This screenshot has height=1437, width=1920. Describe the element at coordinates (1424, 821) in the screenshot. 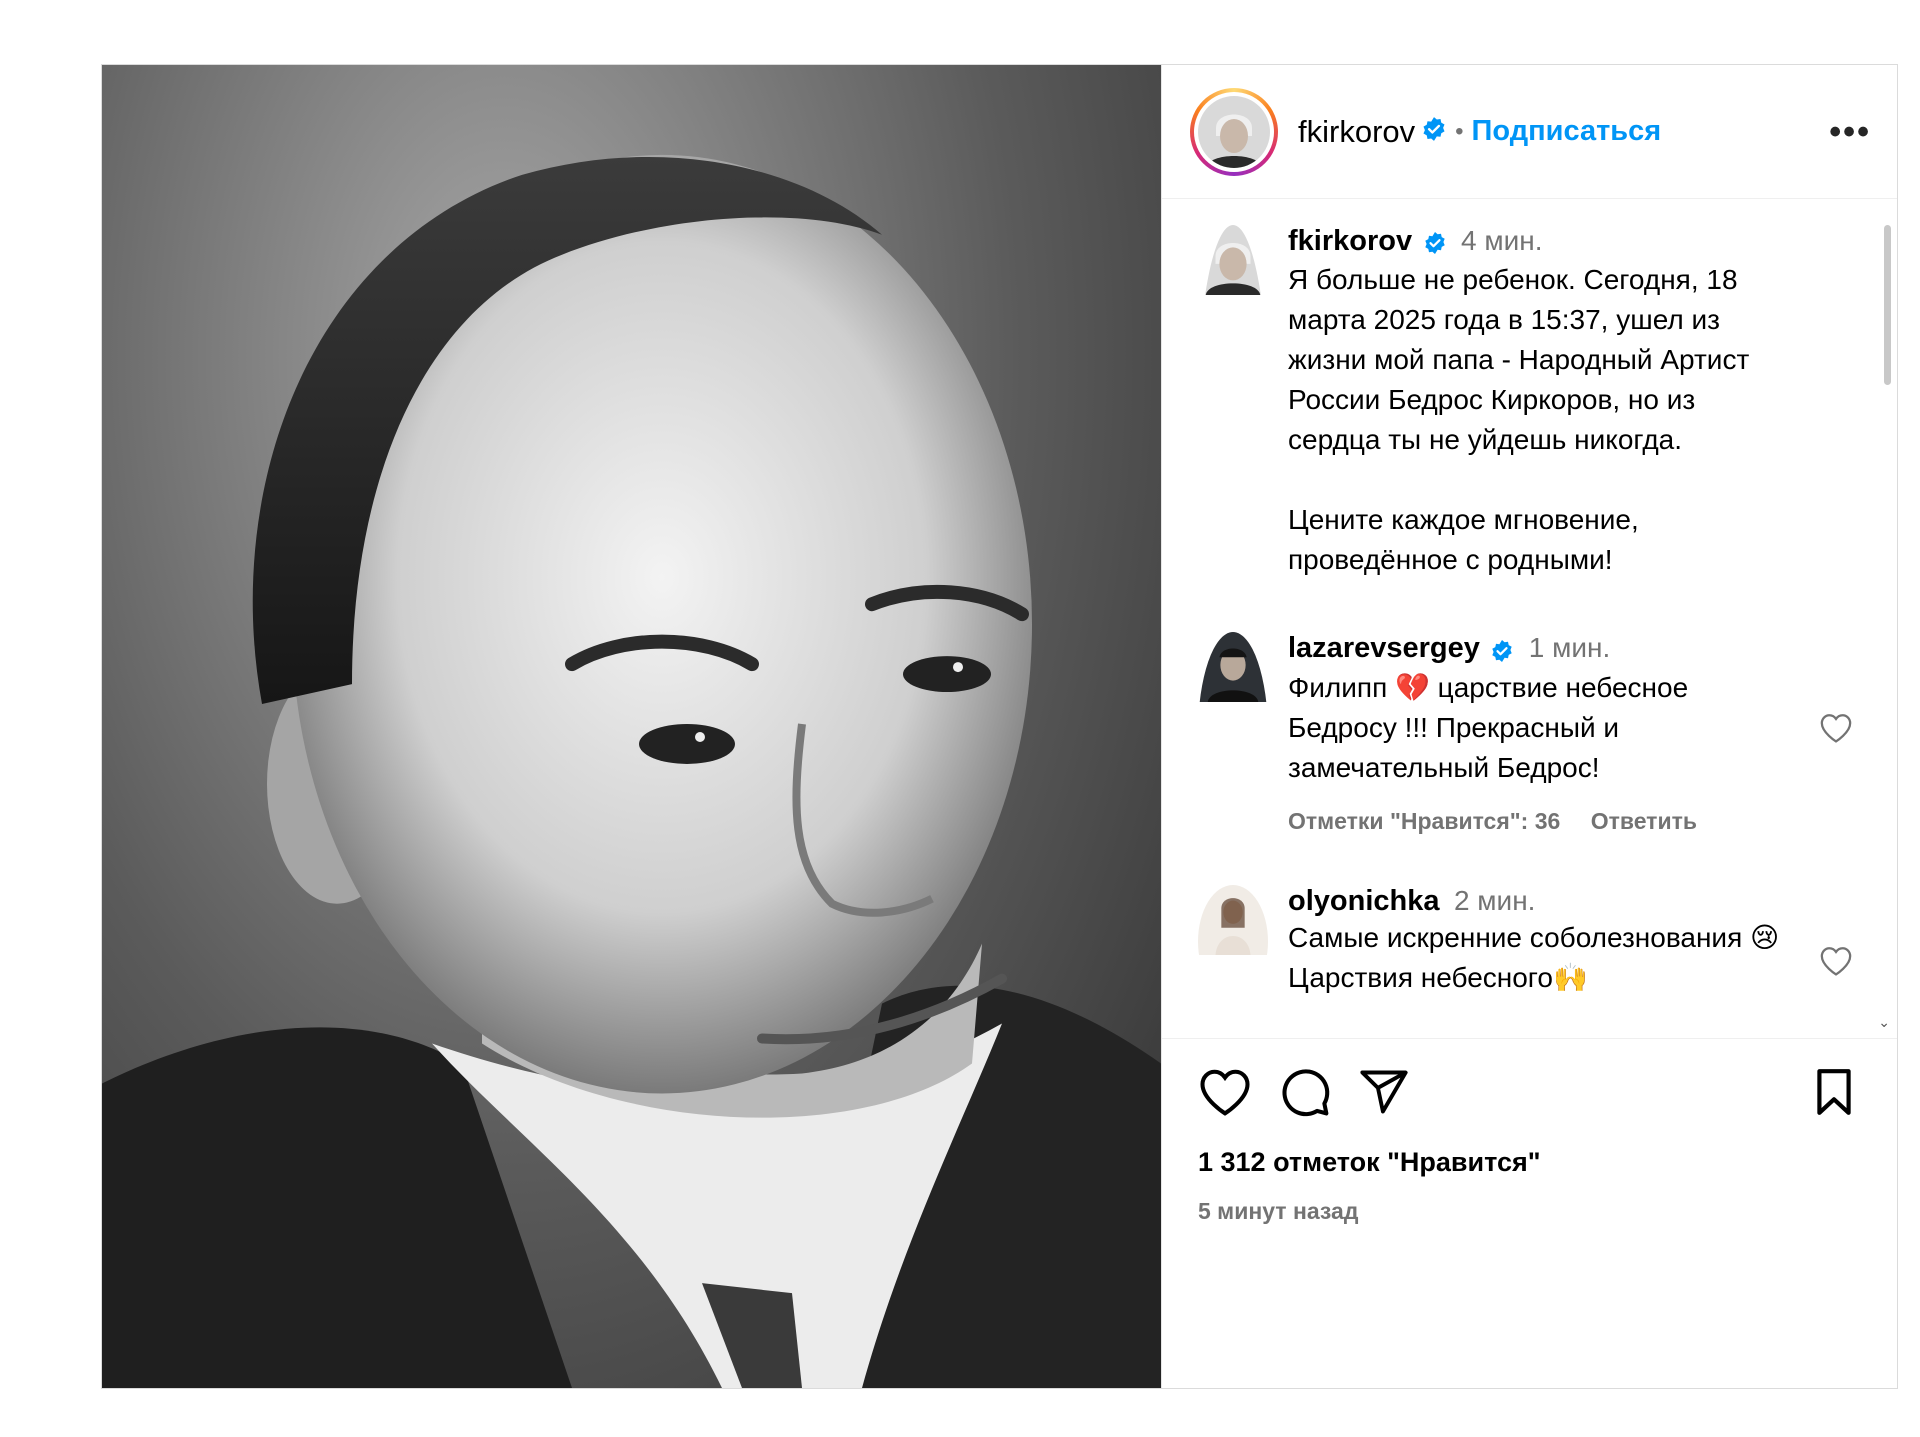

I see `comment-likes-count: Отметки "Нравится": 36` at that location.